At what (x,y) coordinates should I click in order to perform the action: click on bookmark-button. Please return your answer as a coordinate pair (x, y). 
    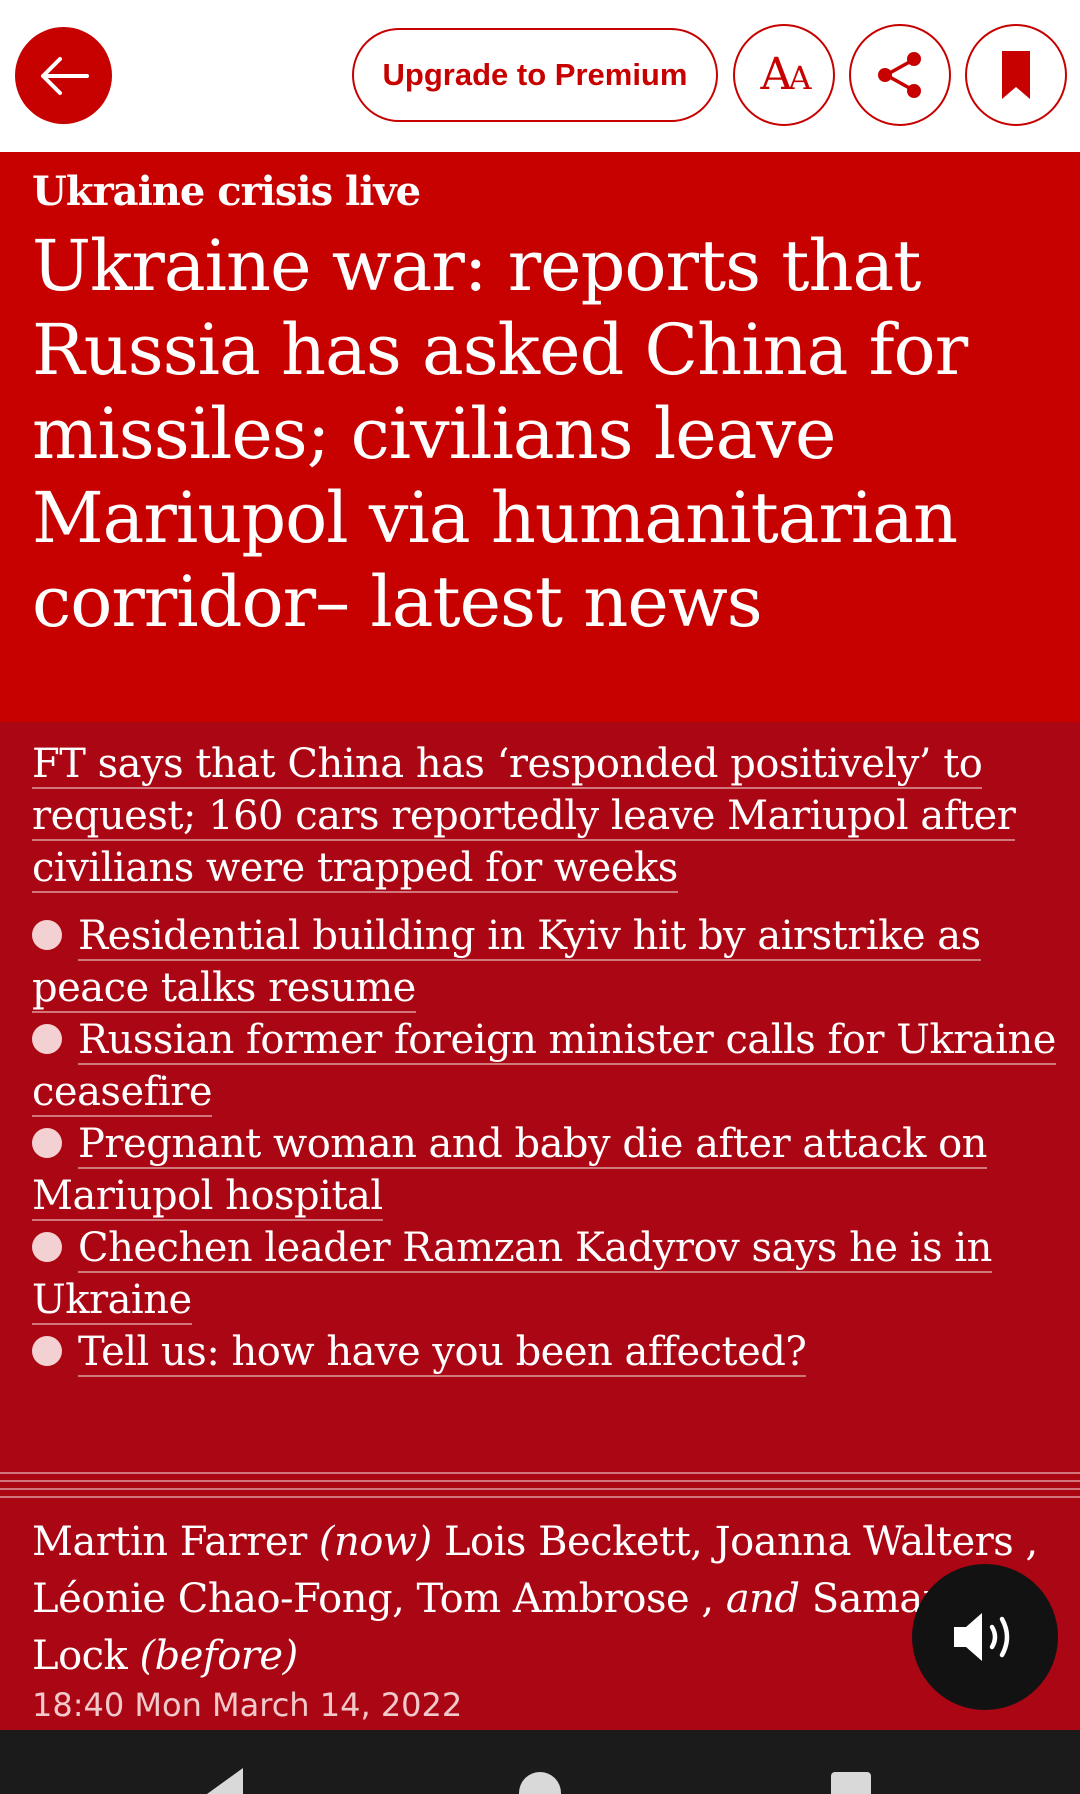
    Looking at the image, I should click on (1016, 75).